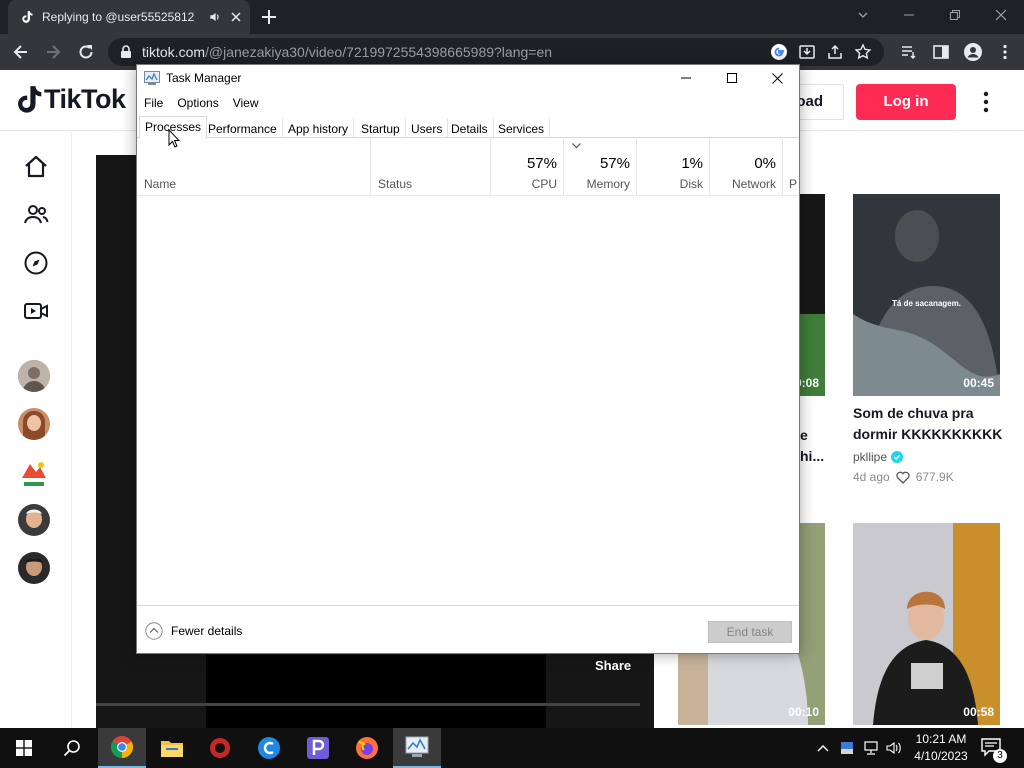  What do you see at coordinates (791, 167) in the screenshot?
I see `column-power: P` at bounding box center [791, 167].